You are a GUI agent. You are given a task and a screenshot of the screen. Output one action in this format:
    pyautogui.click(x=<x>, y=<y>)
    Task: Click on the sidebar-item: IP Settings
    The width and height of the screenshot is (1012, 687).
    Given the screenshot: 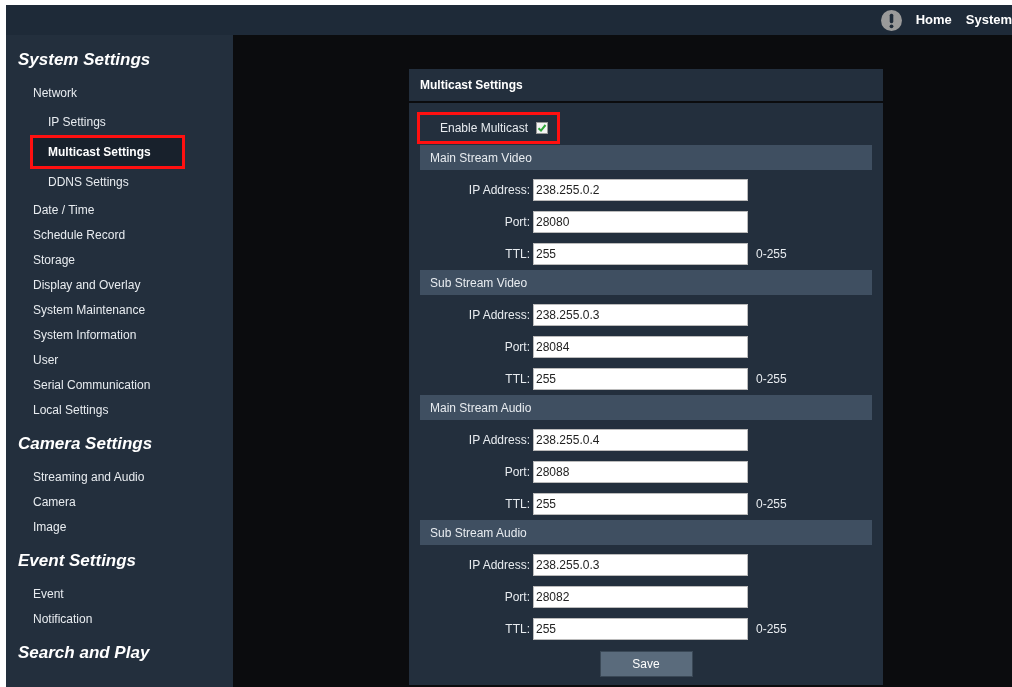 What is the action you would take?
    pyautogui.click(x=85, y=122)
    